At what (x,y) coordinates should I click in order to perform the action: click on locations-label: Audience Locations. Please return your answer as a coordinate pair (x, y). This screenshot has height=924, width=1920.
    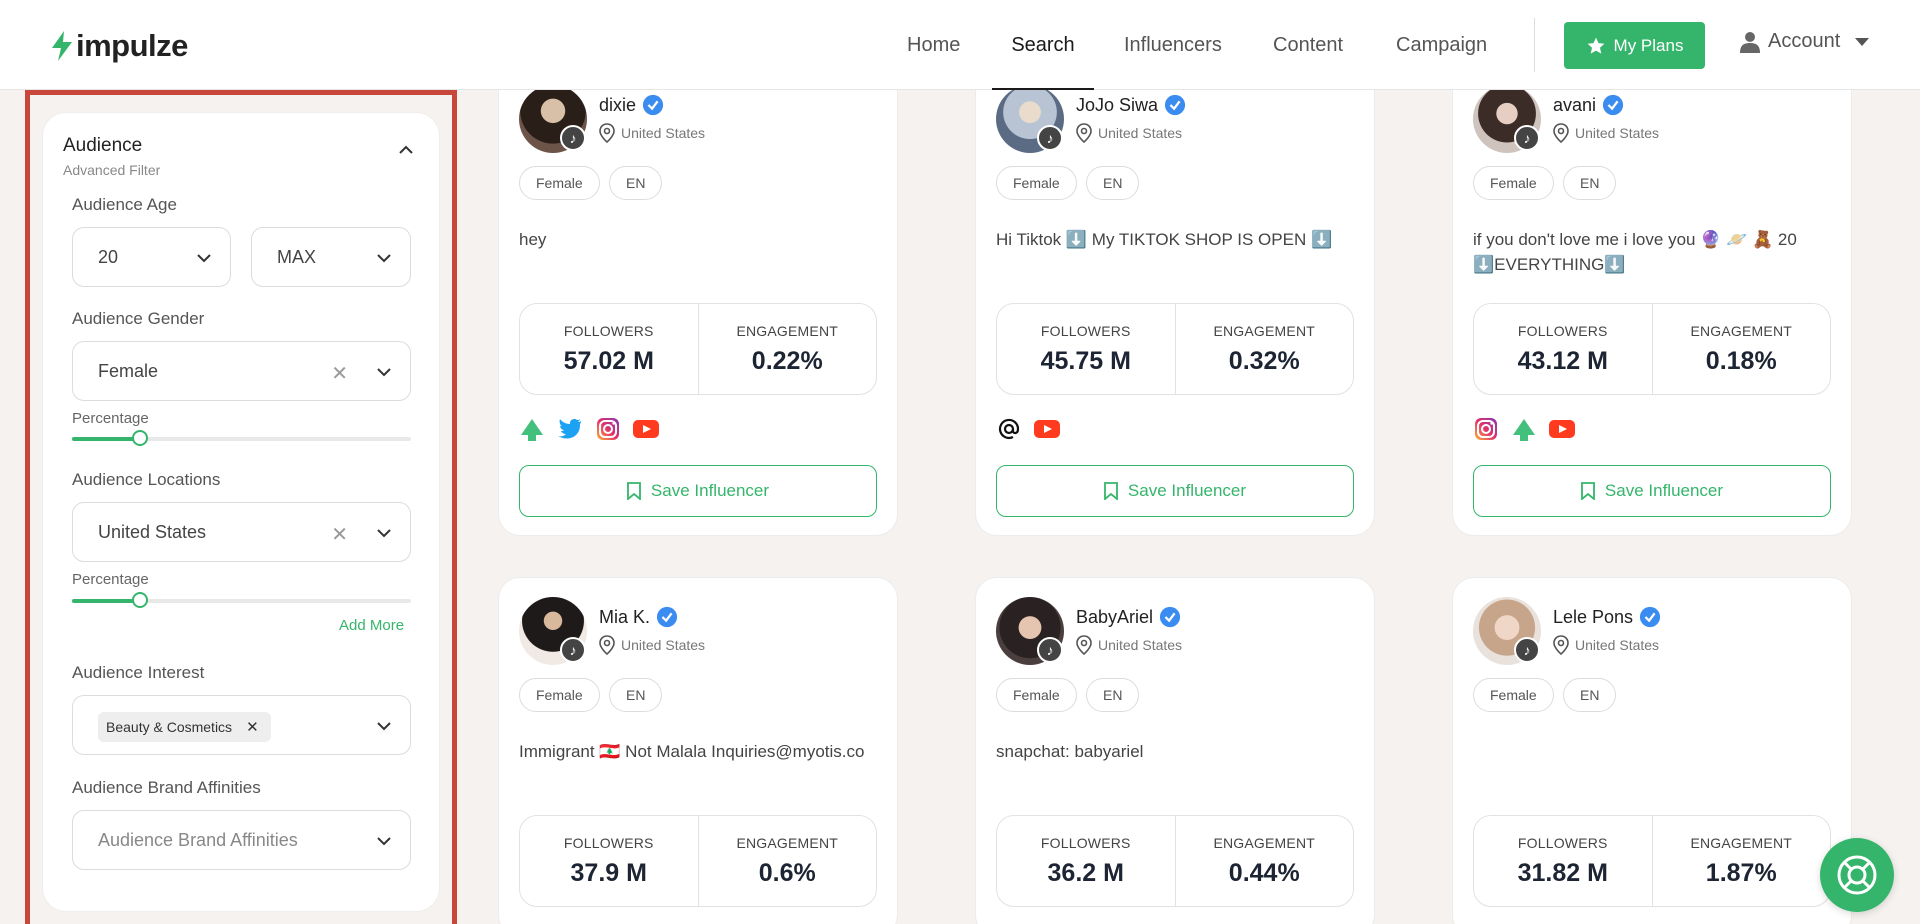
    Looking at the image, I should click on (146, 479).